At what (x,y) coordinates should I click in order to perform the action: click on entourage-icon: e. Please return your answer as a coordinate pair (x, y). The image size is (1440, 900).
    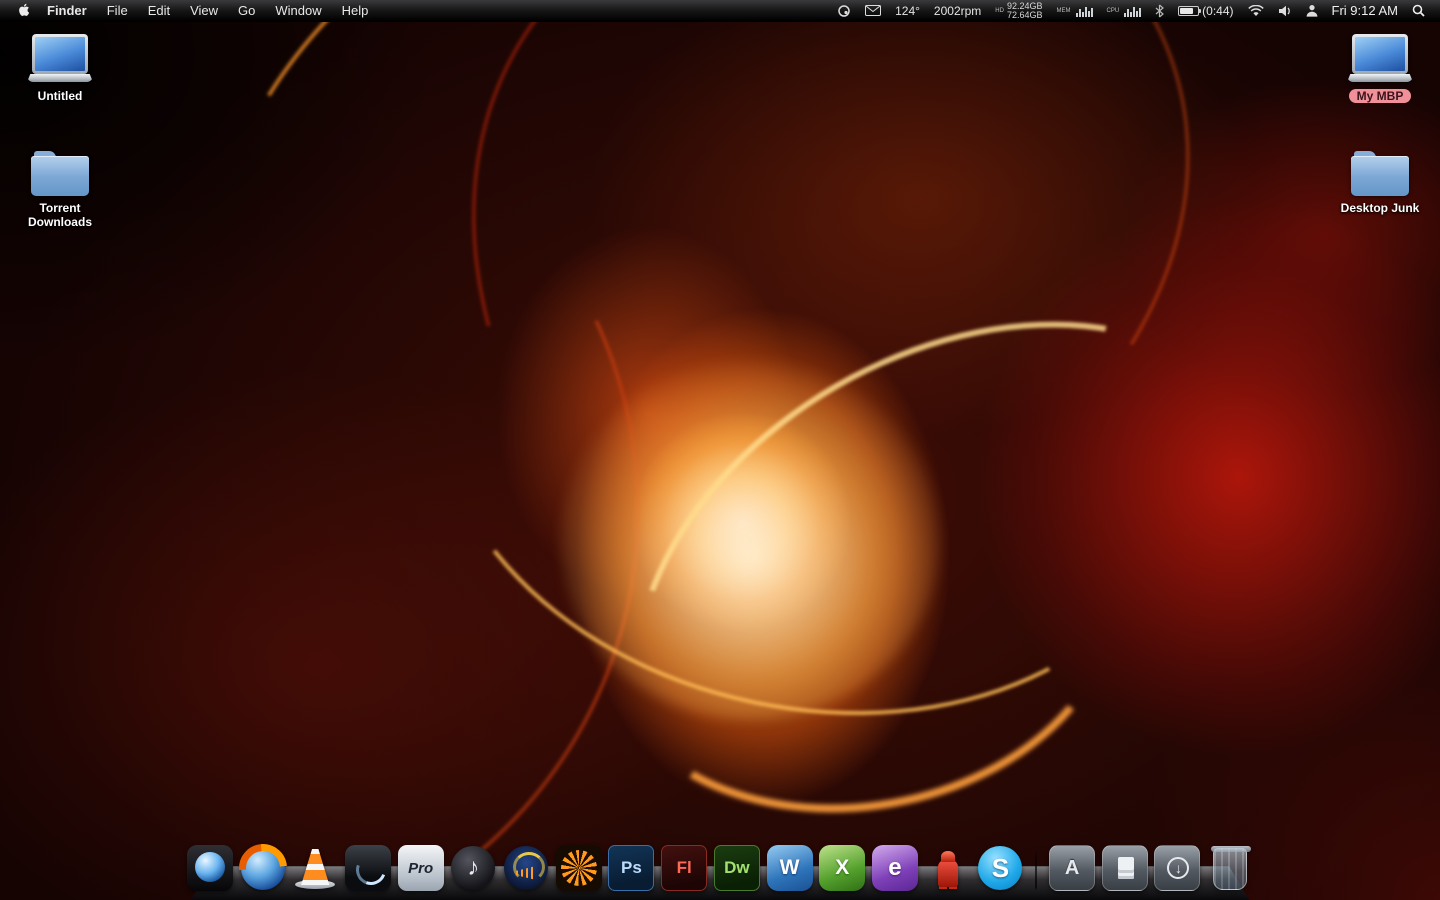
    Looking at the image, I should click on (894, 868).